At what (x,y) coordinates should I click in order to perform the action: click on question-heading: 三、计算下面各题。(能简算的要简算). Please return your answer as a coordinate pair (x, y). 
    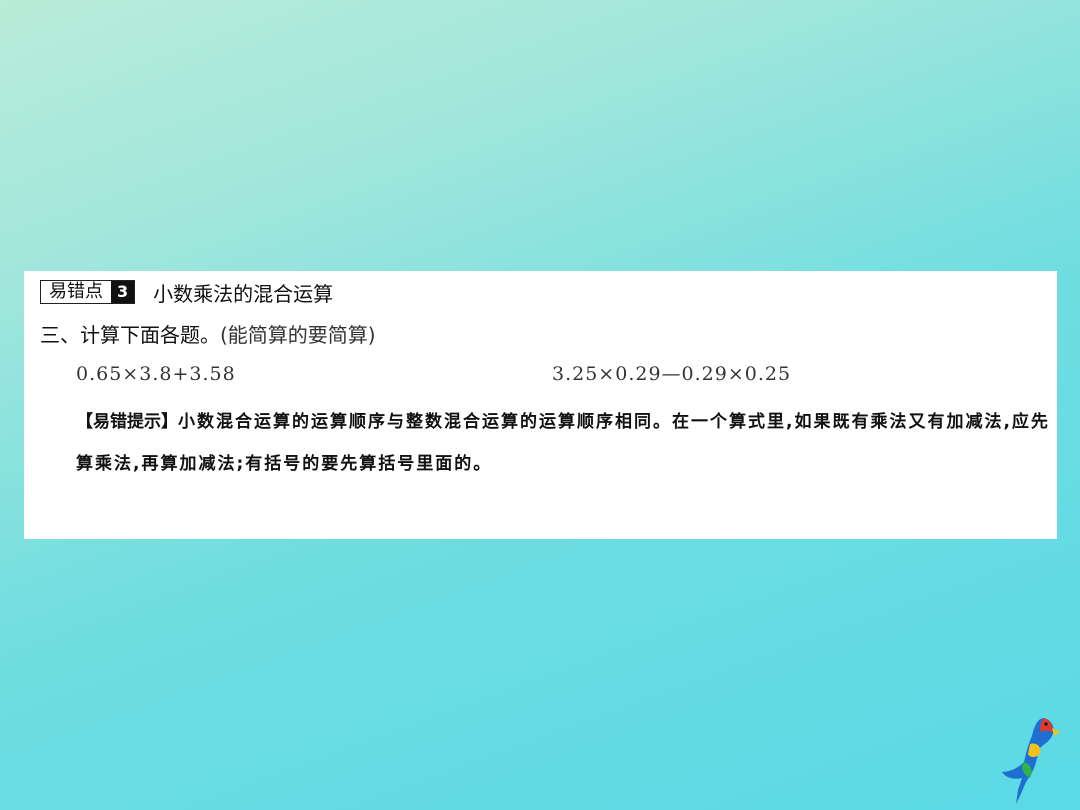
    Looking at the image, I should click on (208, 333).